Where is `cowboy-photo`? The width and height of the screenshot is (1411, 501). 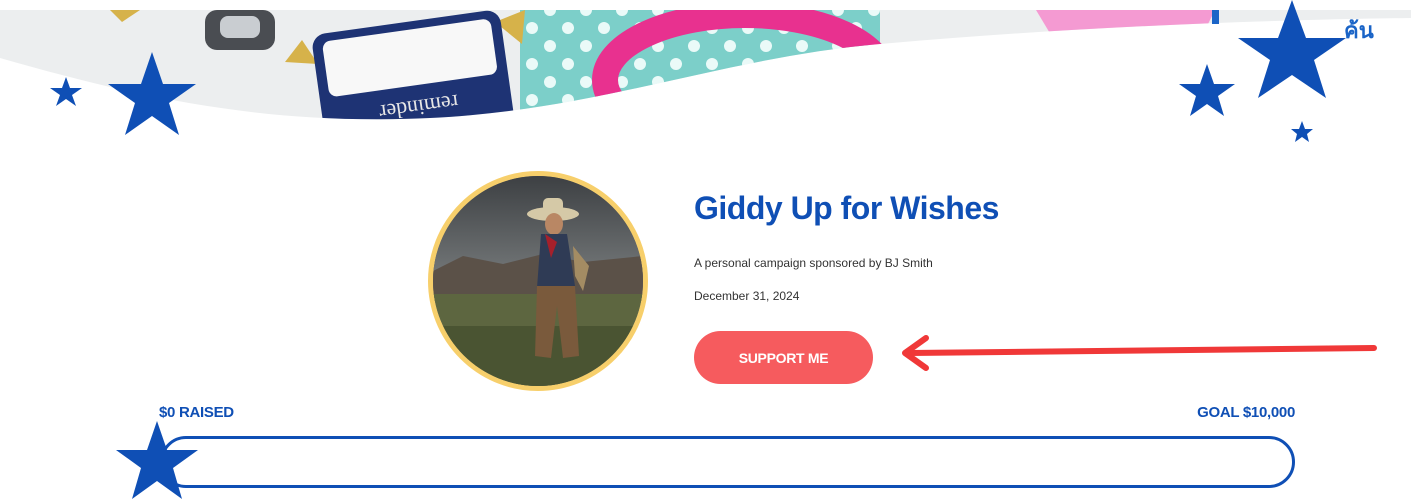
cowboy-photo is located at coordinates (538, 281).